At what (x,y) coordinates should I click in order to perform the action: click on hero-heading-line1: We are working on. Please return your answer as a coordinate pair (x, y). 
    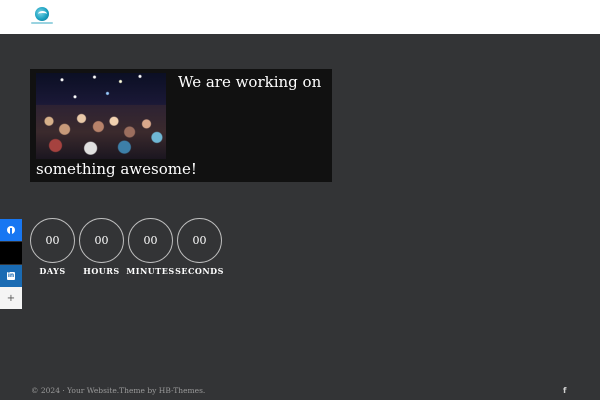
    Looking at the image, I should click on (250, 82).